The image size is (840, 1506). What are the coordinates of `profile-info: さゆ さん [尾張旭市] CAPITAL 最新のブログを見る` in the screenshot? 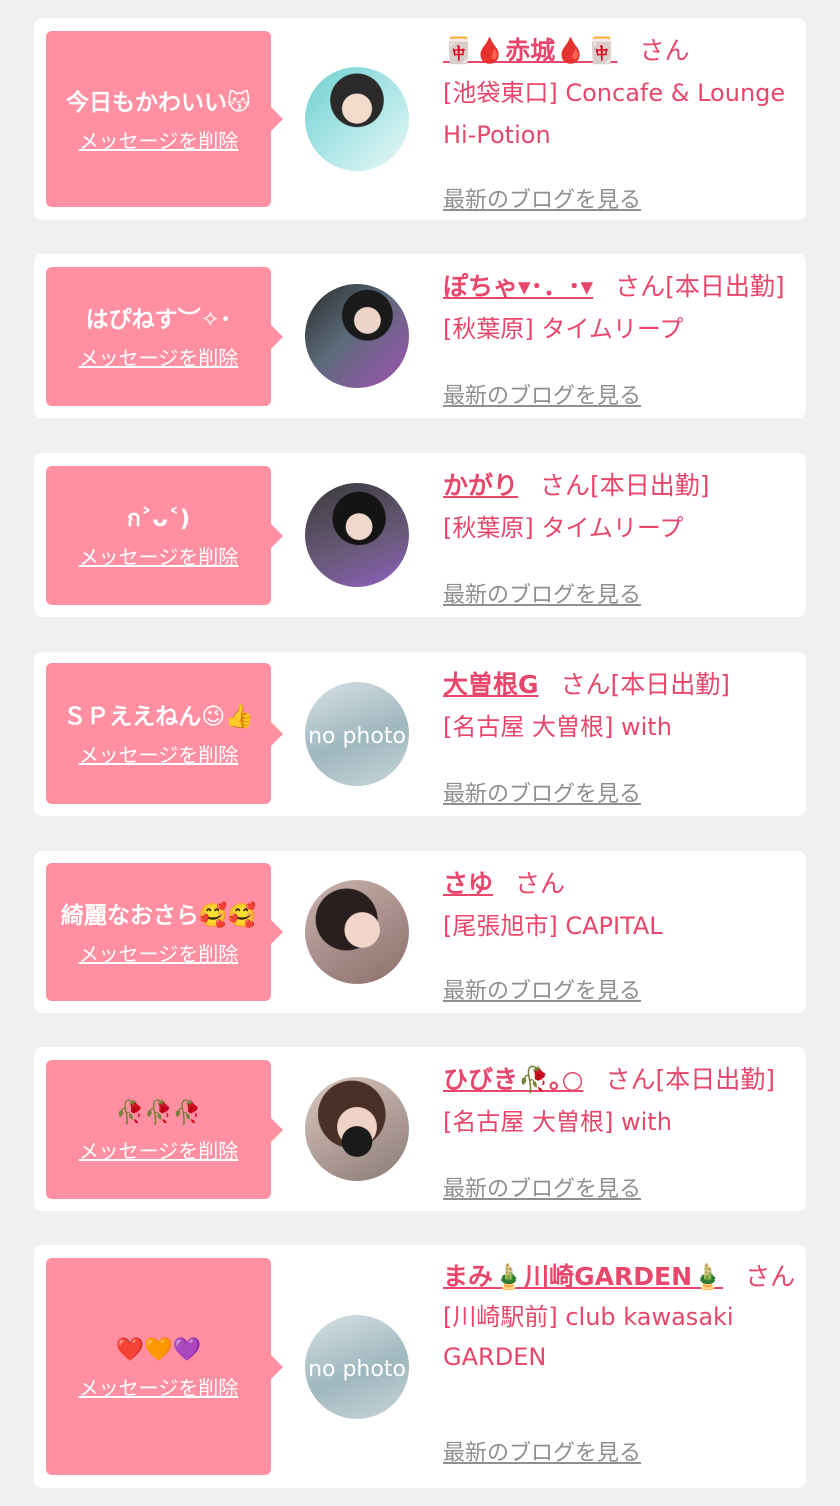 It's located at (619, 933).